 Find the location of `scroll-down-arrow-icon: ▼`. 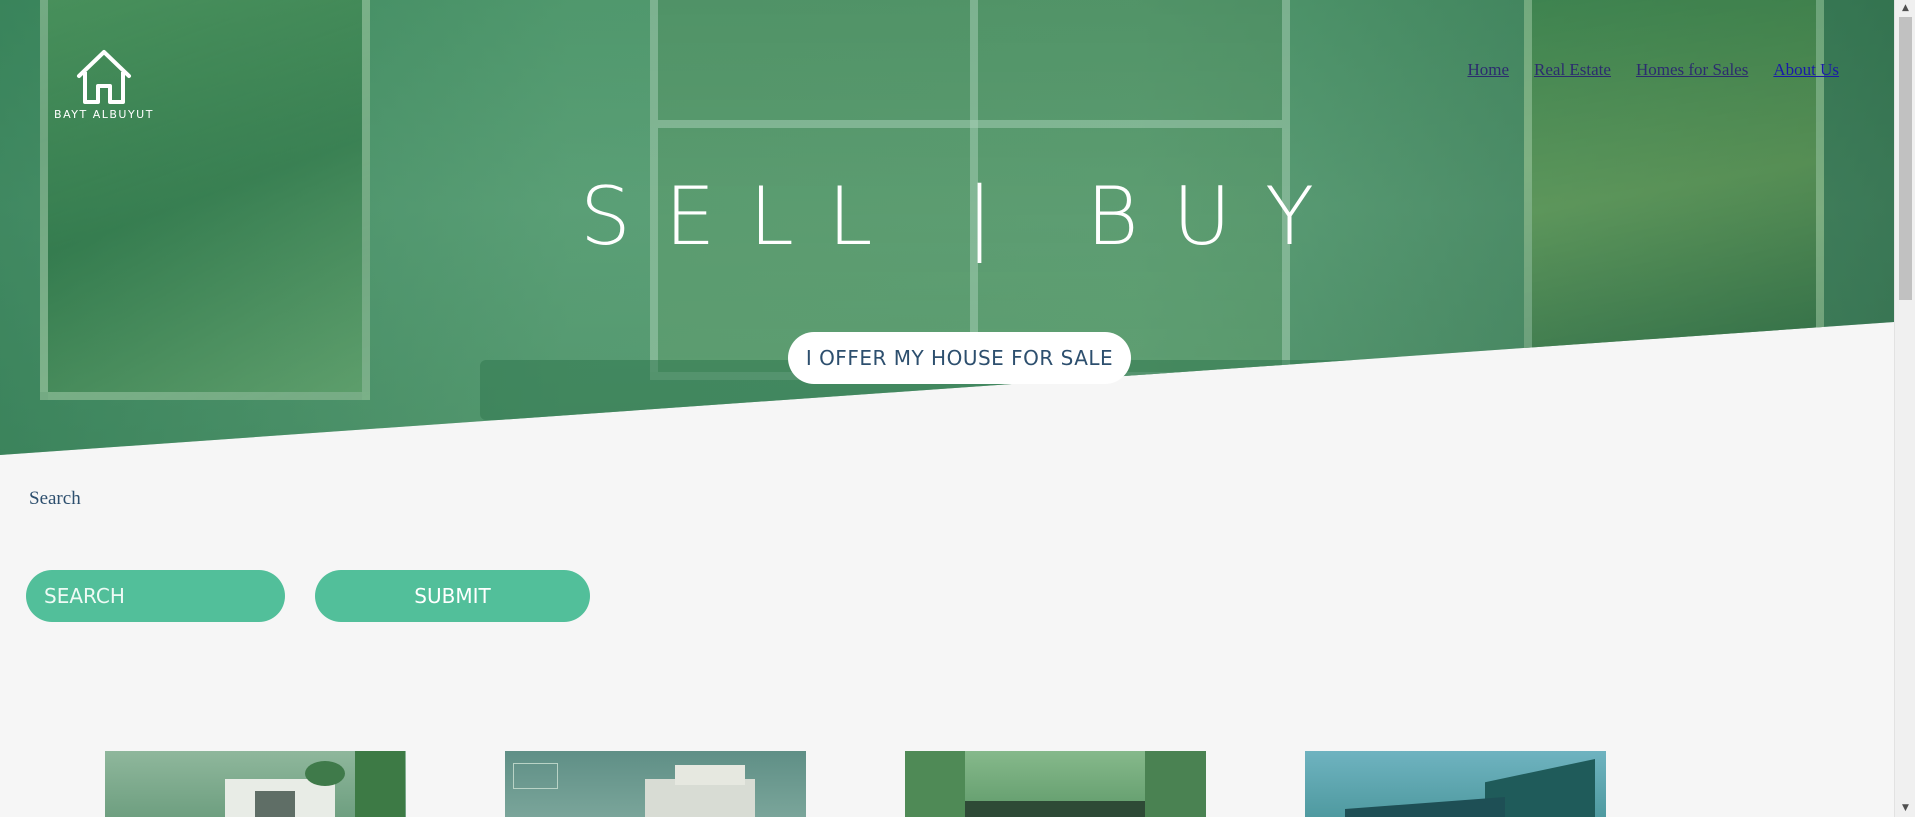

scroll-down-arrow-icon: ▼ is located at coordinates (1905, 808).